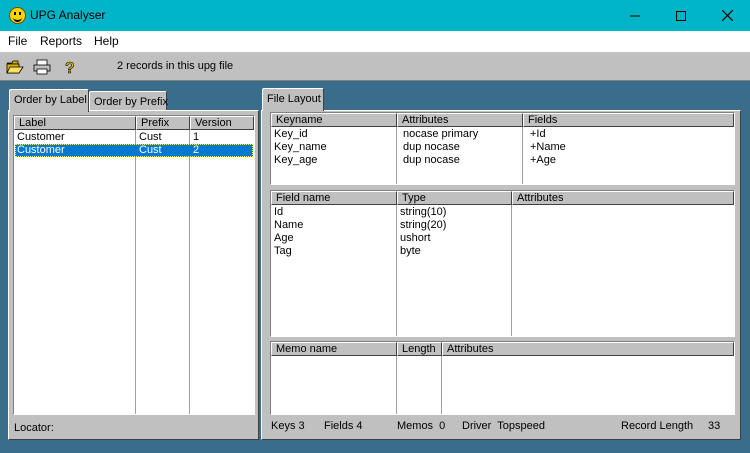 Image resolution: width=750 pixels, height=453 pixels. I want to click on smiley-app-icon, so click(17, 15).